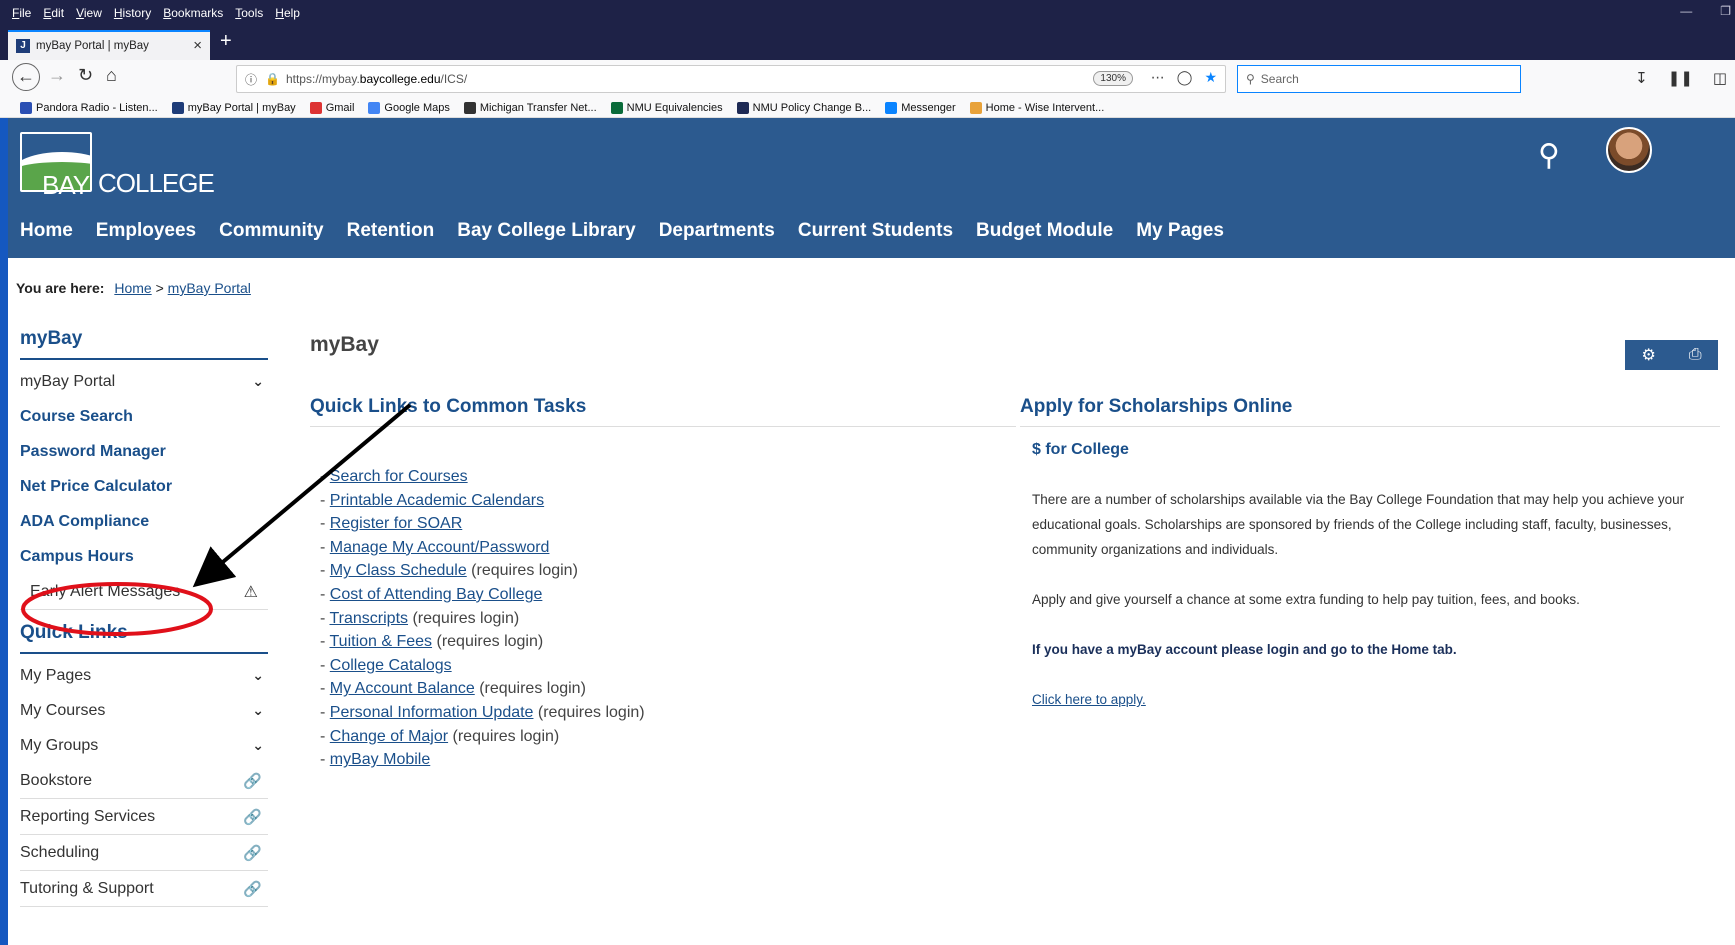  I want to click on new-tab-button: +, so click(226, 41).